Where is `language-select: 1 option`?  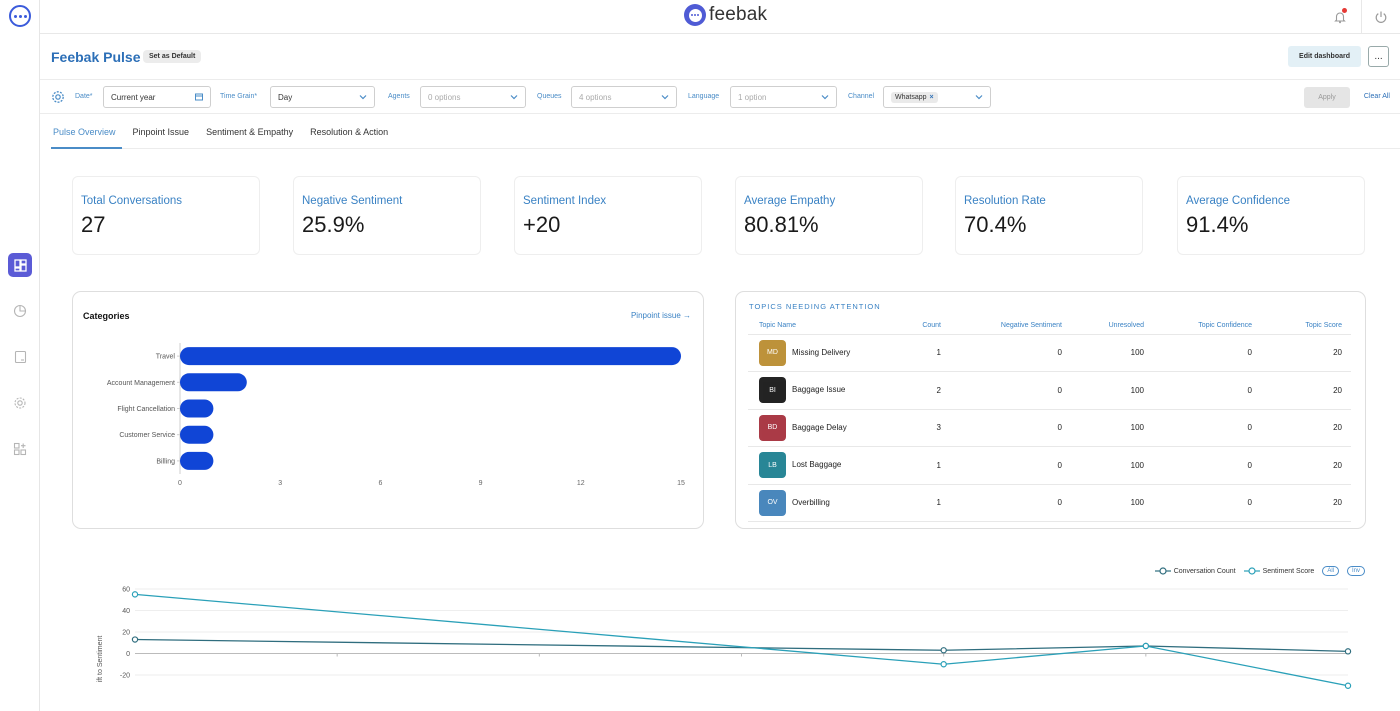 language-select: 1 option is located at coordinates (783, 97).